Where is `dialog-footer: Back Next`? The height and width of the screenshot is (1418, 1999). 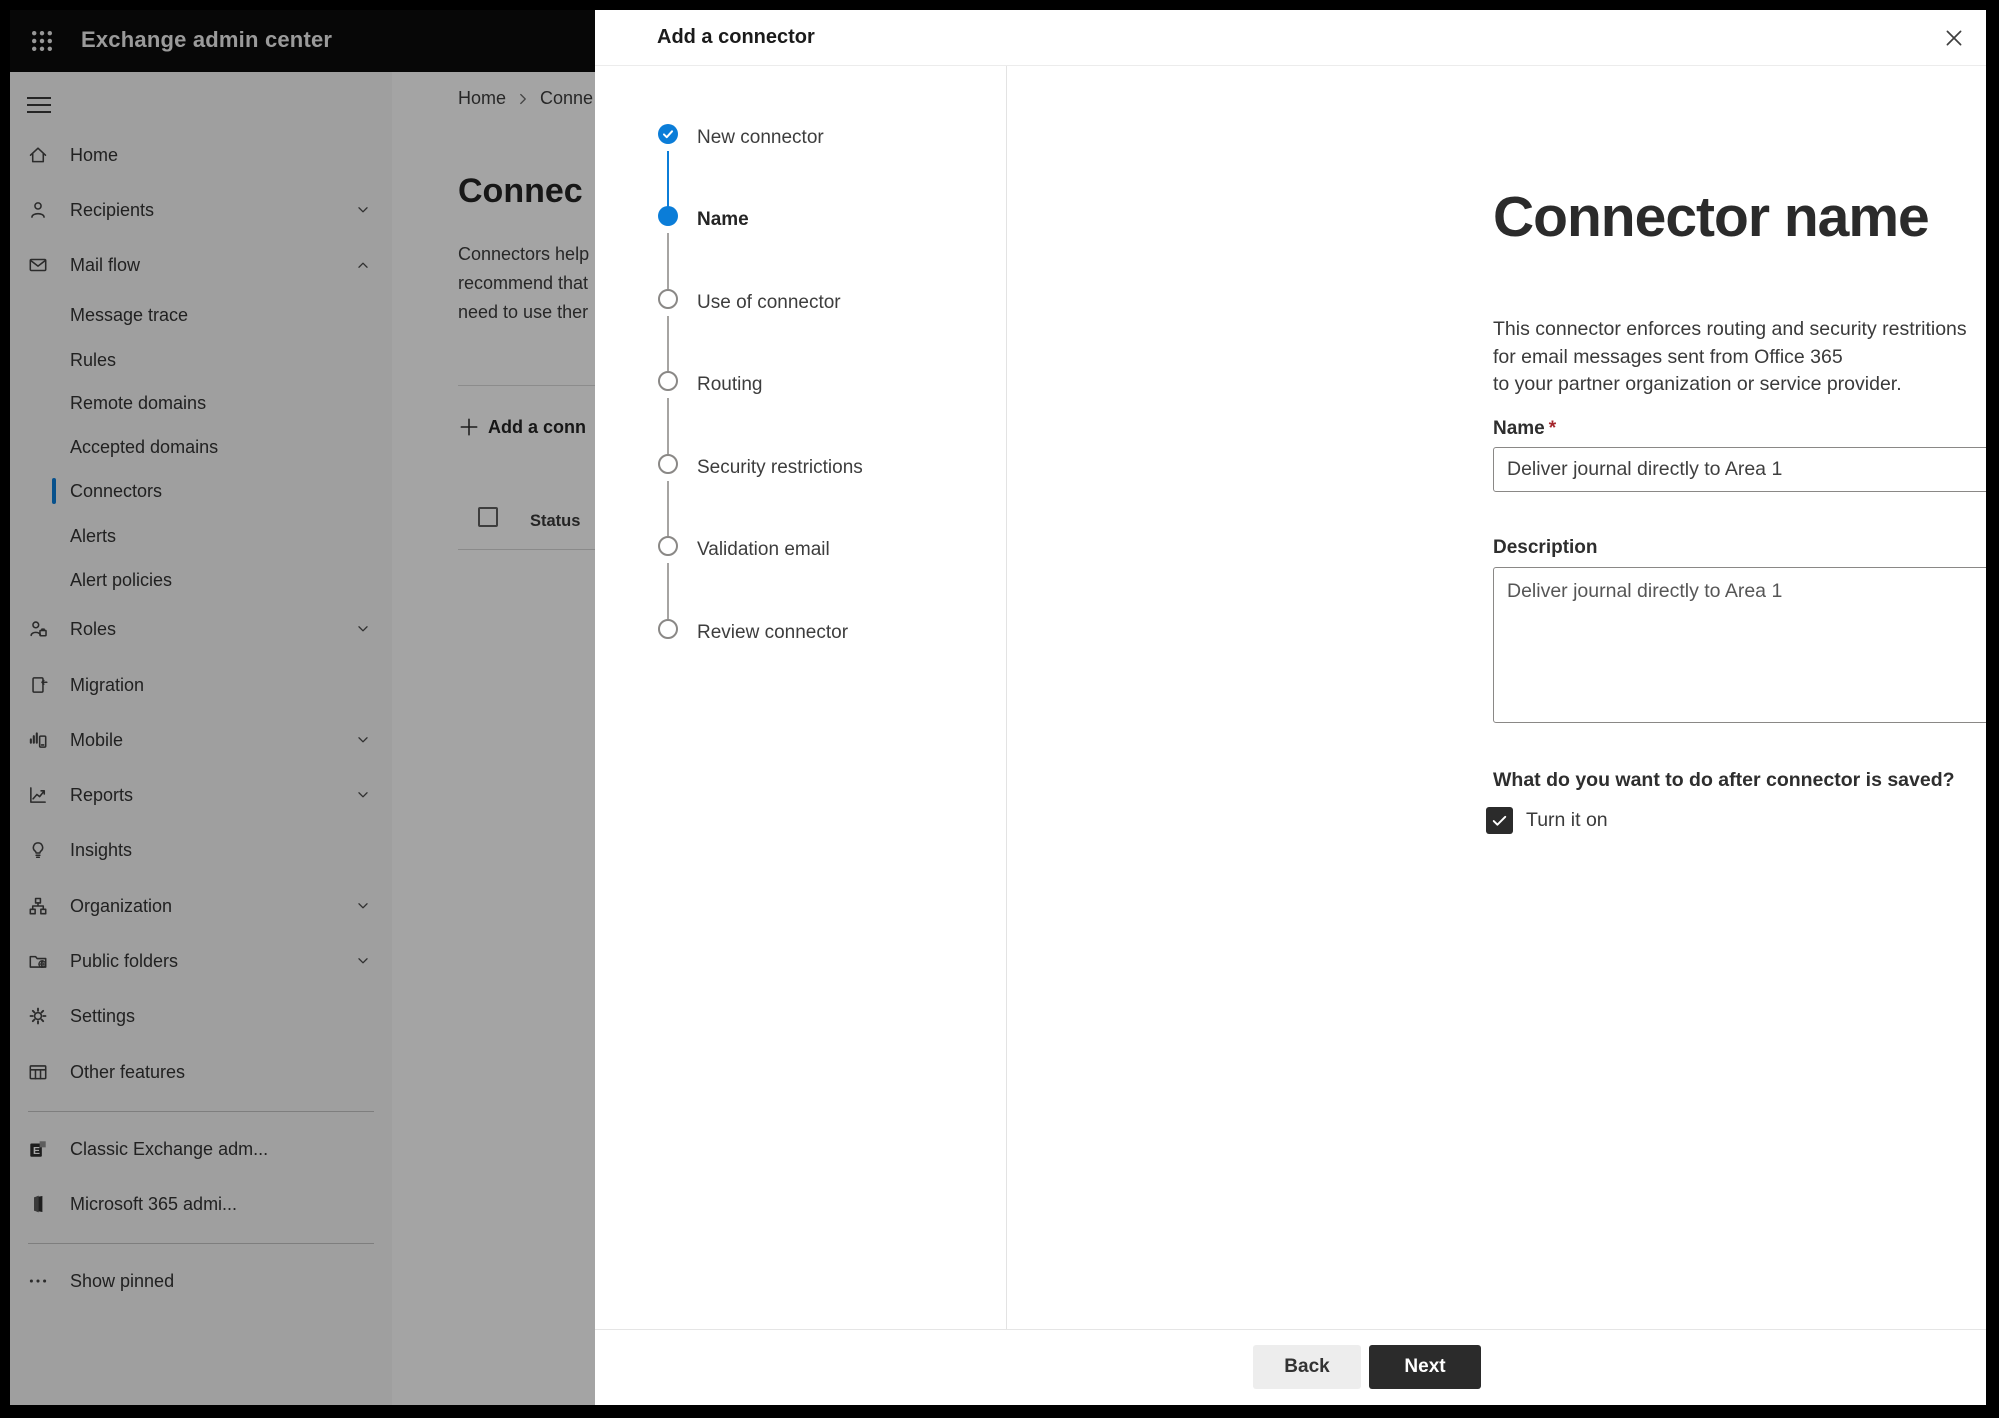 dialog-footer: Back Next is located at coordinates (1290, 1367).